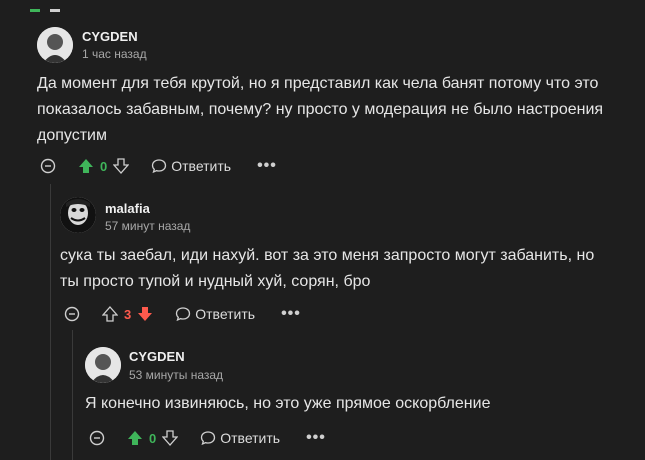 This screenshot has height=460, width=645. Describe the element at coordinates (176, 375) in the screenshot. I see `comment-time: 53 минуты назад` at that location.